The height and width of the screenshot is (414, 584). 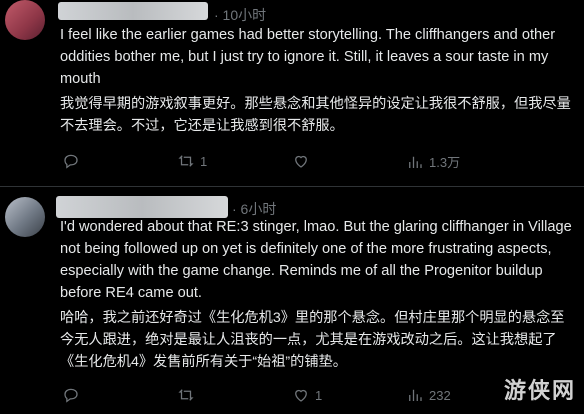 What do you see at coordinates (539, 391) in the screenshot?
I see `site-watermark-logo: 游侠网` at bounding box center [539, 391].